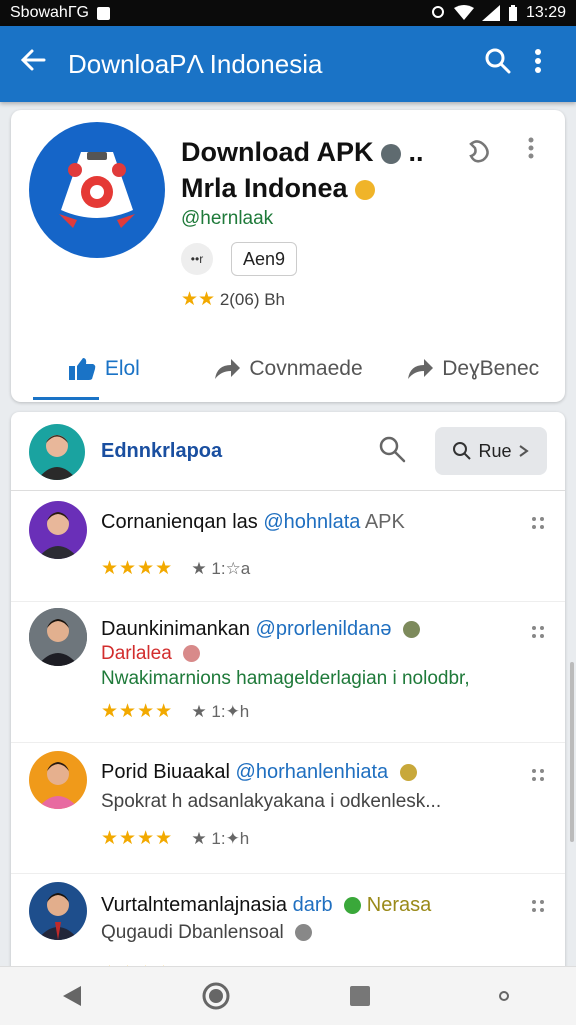  I want to click on review-rating: ★★★★ ★ 1:☆a, so click(175, 568).